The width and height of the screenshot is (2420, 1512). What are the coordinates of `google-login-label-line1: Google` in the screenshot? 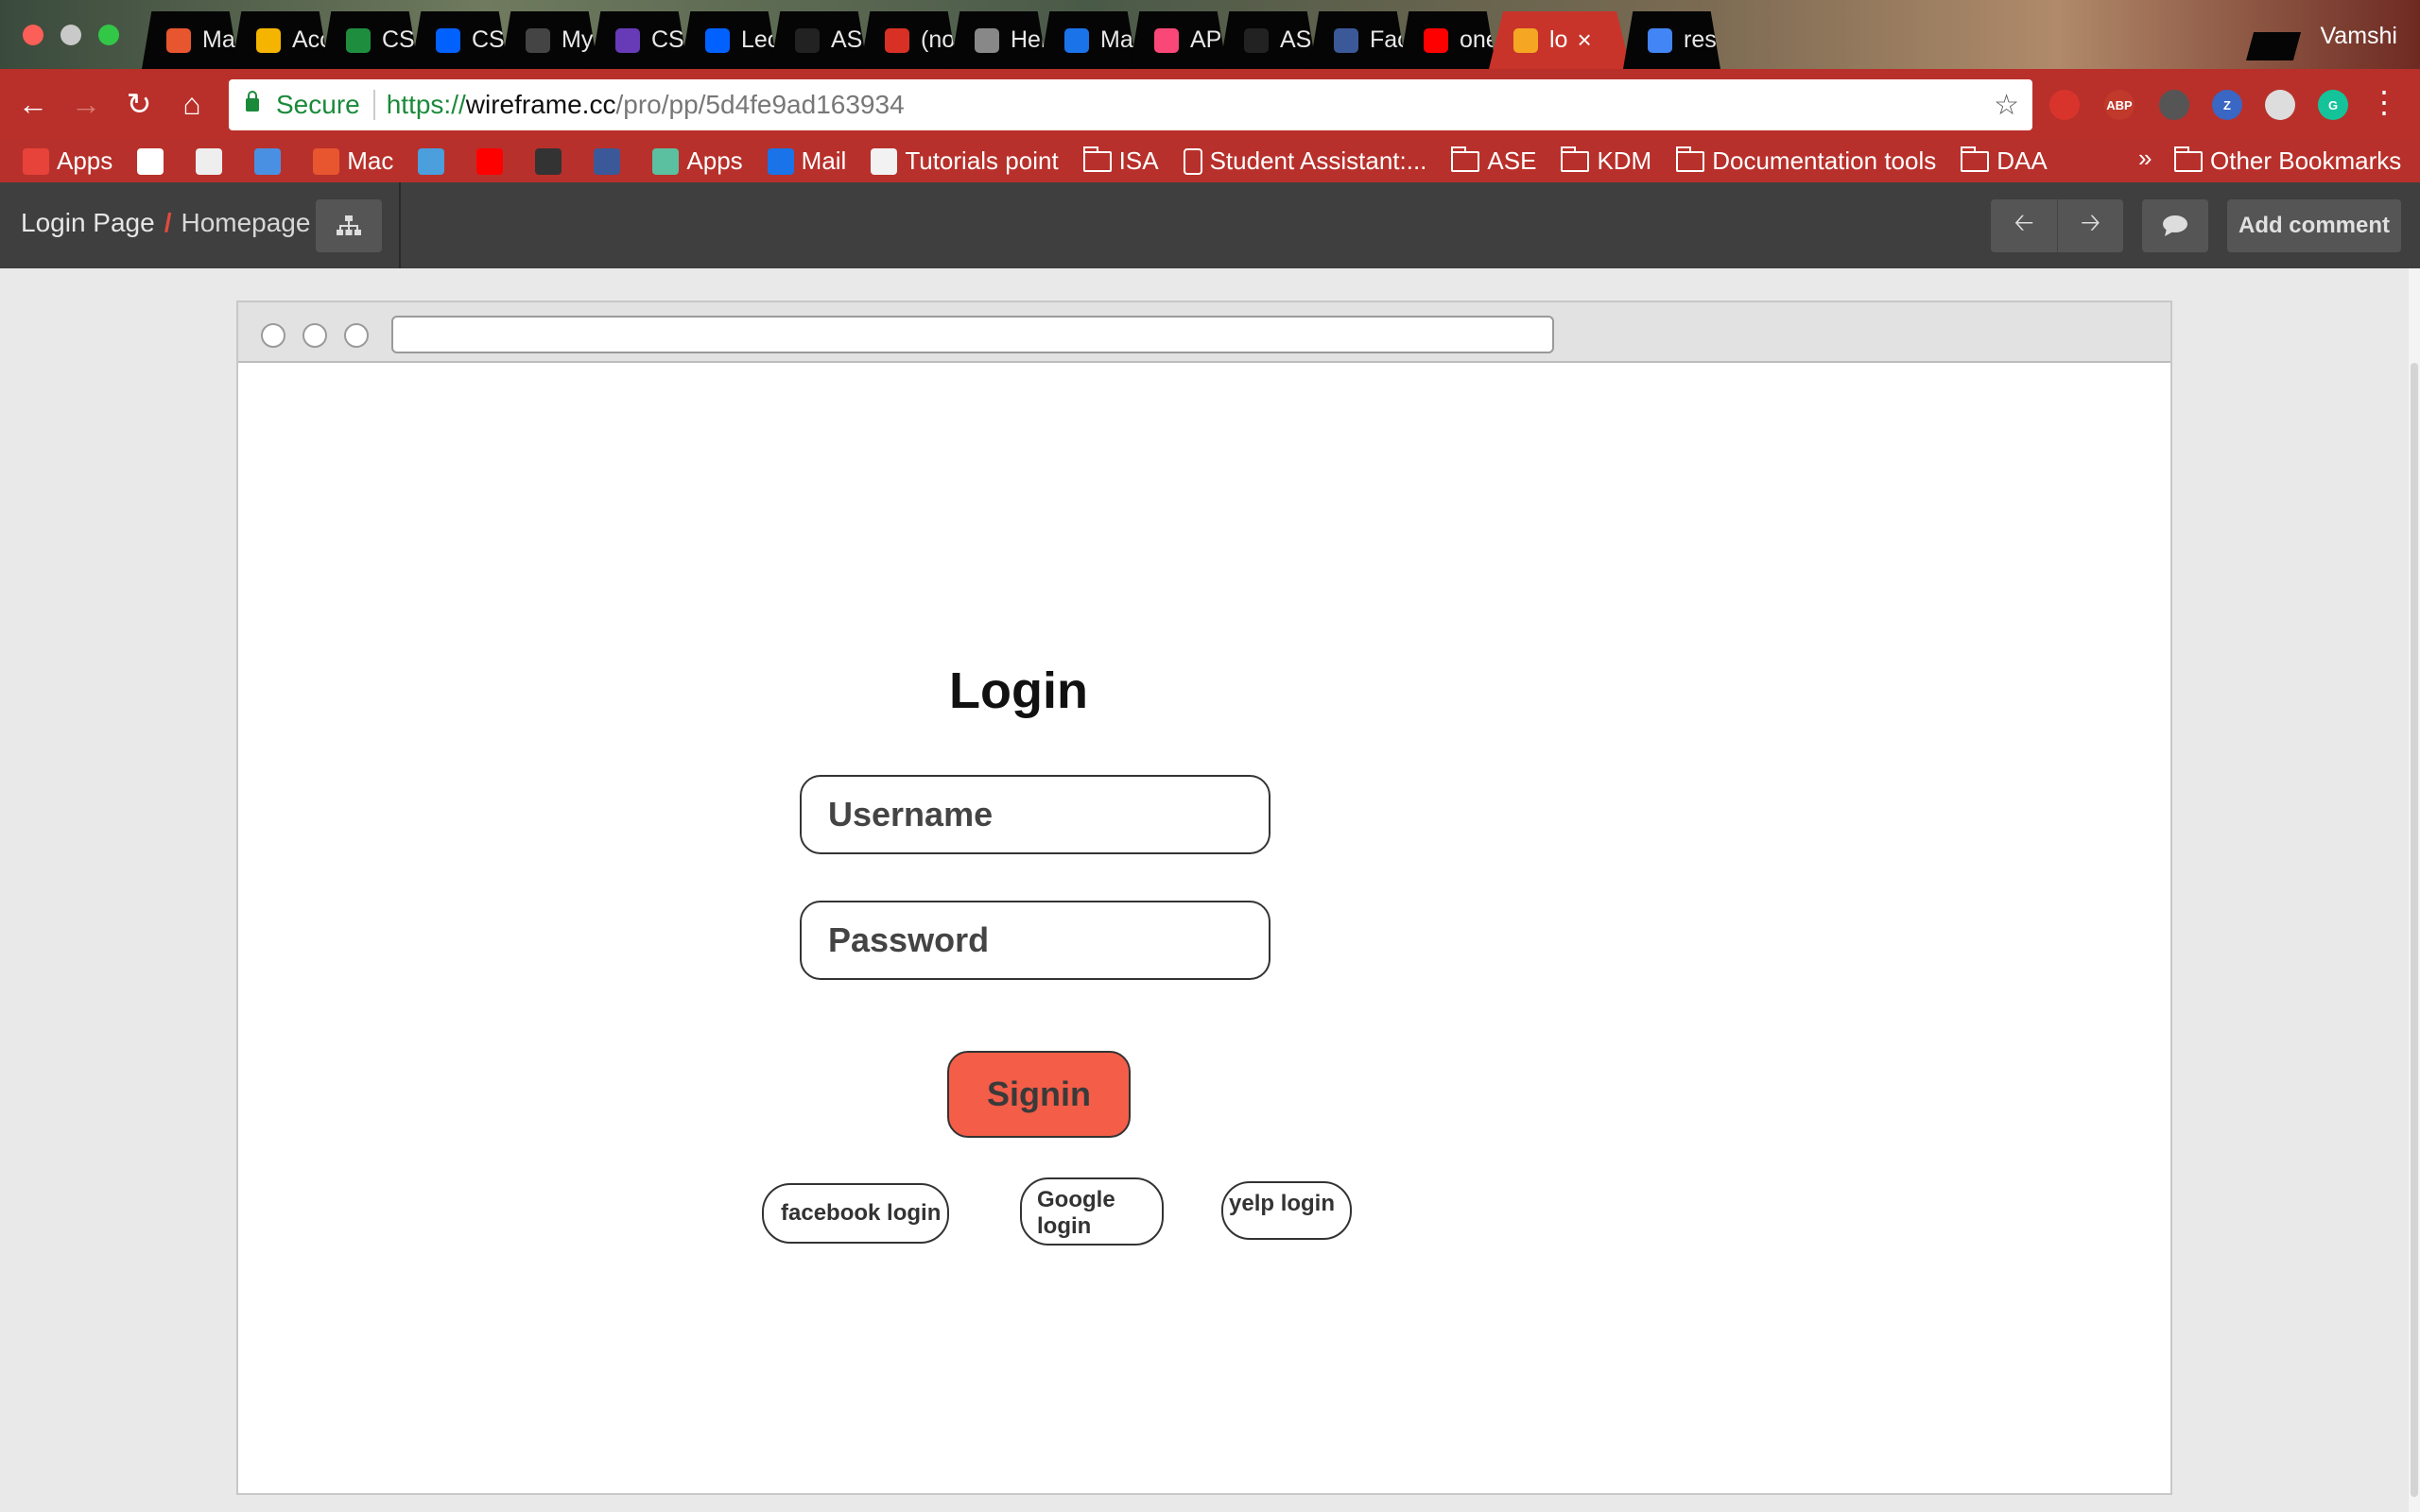 It's located at (1076, 1199).